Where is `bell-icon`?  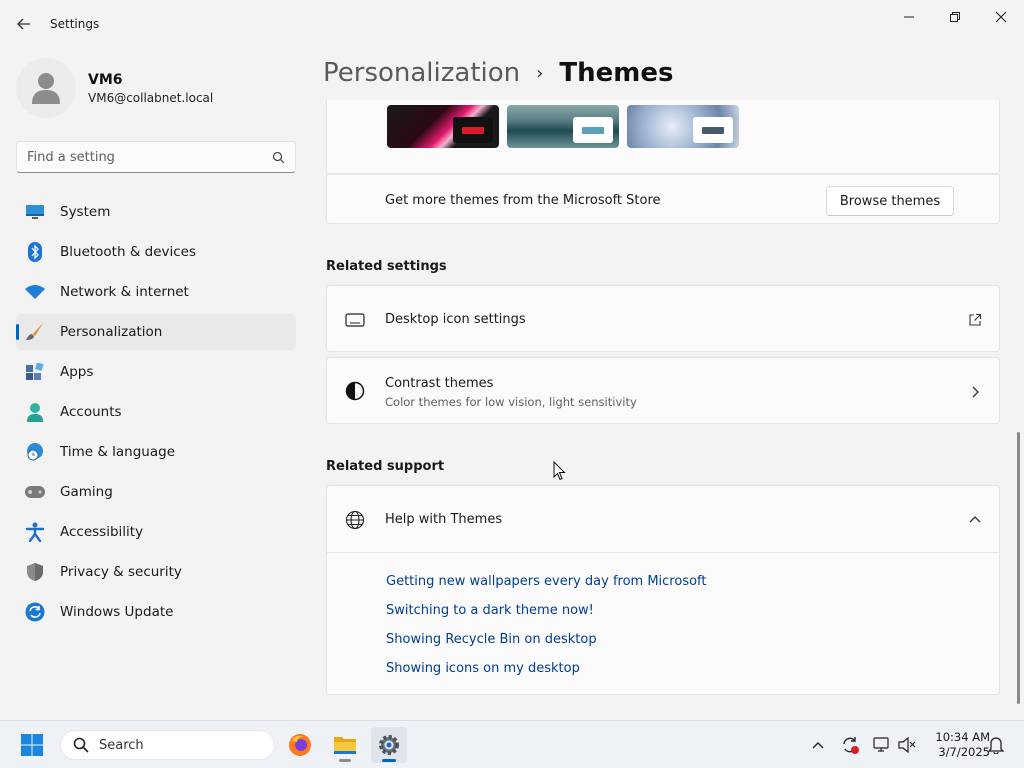
bell-icon is located at coordinates (996, 745).